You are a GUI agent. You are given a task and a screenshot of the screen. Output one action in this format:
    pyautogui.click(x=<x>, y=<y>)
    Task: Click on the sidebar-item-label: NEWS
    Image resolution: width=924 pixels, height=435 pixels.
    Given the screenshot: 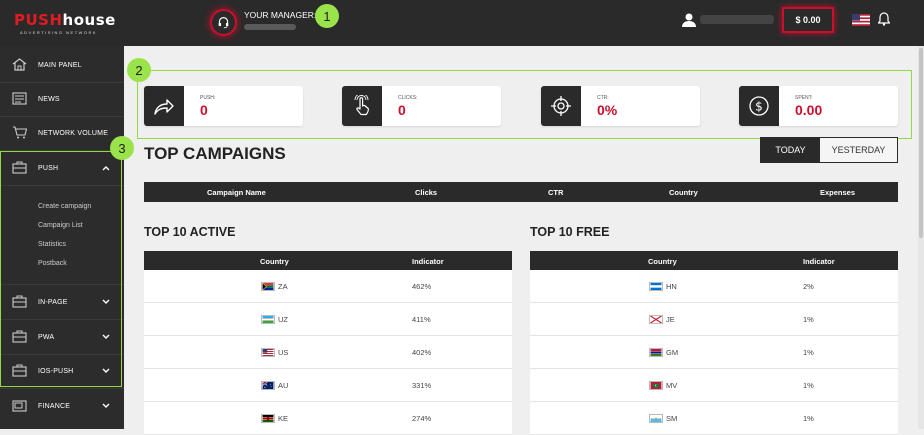 What is the action you would take?
    pyautogui.click(x=49, y=99)
    